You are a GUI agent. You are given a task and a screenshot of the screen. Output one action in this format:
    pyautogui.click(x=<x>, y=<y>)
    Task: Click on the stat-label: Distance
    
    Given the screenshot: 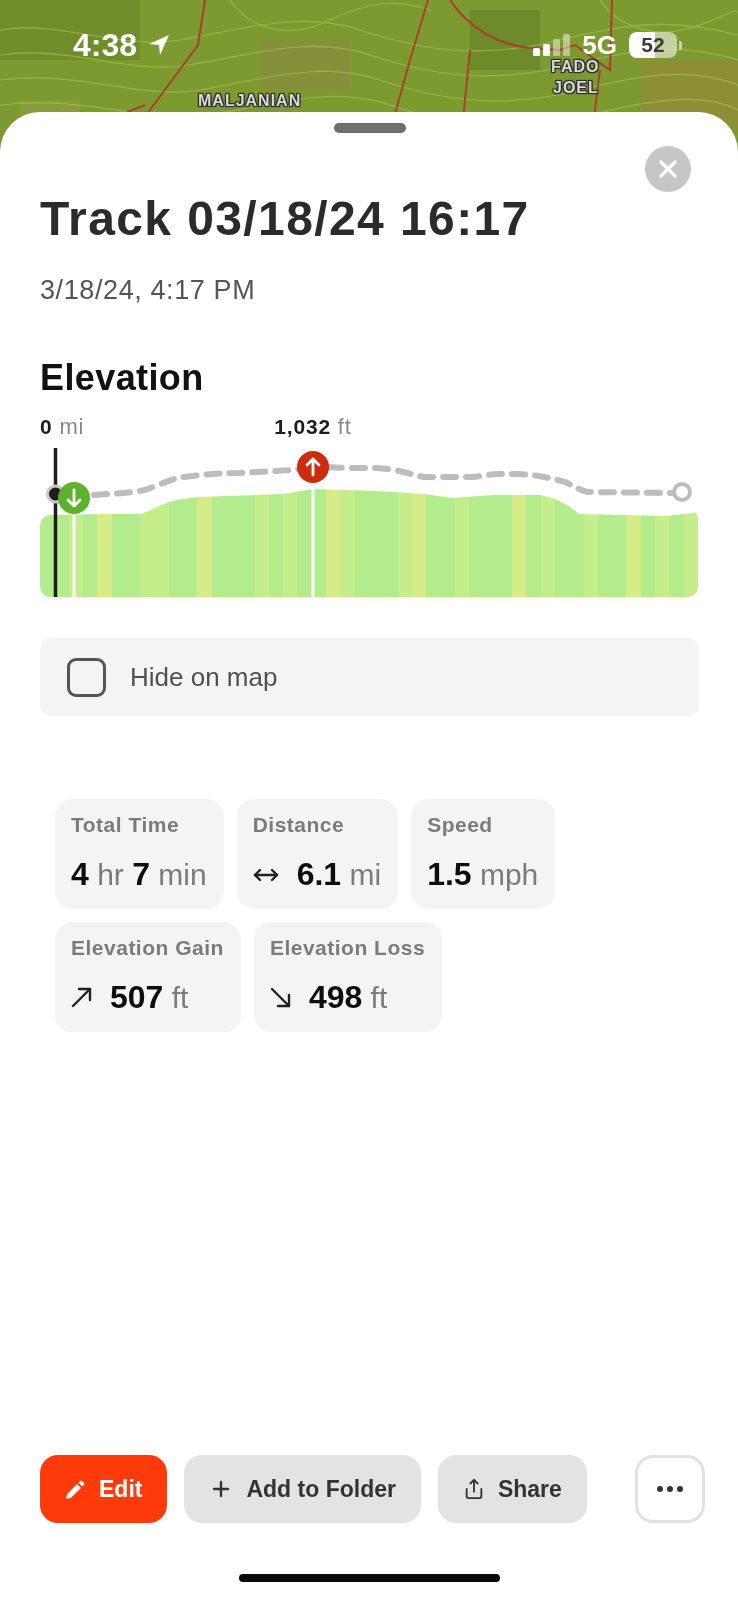 What is the action you would take?
    pyautogui.click(x=299, y=825)
    